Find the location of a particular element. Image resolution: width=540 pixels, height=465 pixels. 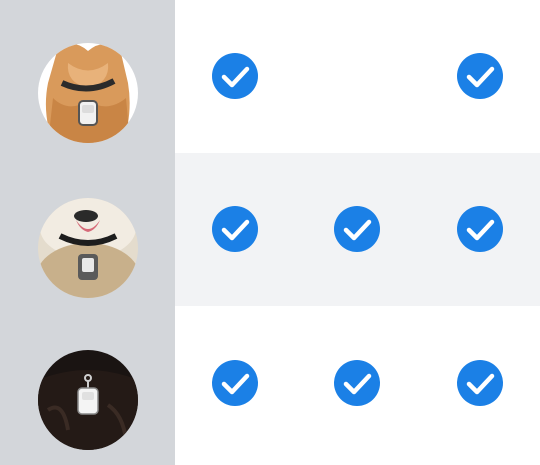

black-dog-with-tag-photo is located at coordinates (88, 400).